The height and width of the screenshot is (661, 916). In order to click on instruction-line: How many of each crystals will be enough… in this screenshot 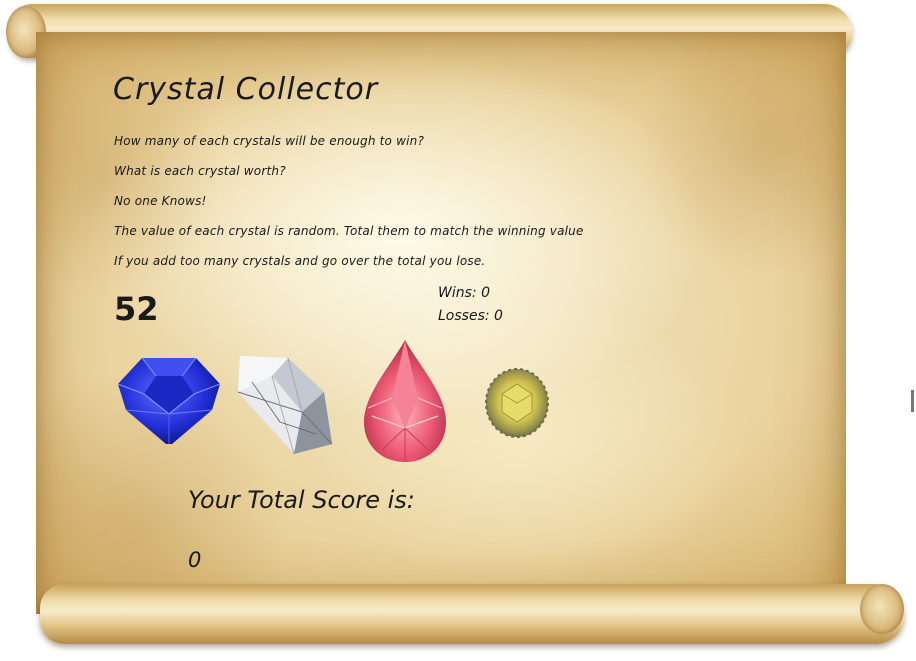, I will do `click(269, 141)`.